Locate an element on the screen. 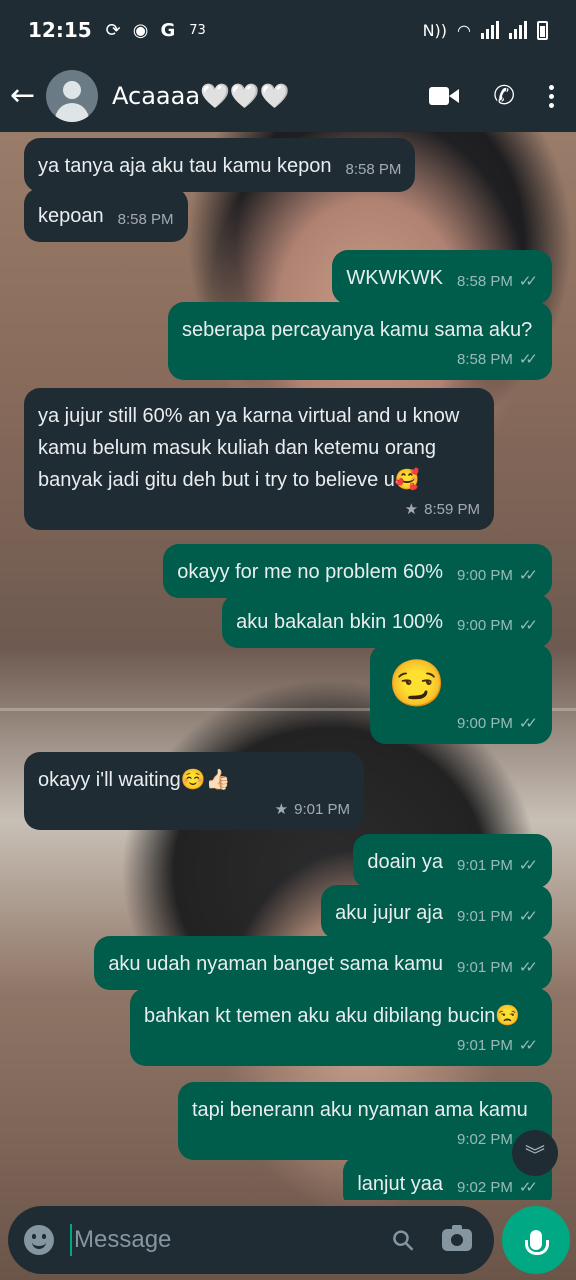  message-bubble-outgoing: doain ya 9:01 PM ✓✓ is located at coordinates (452, 861).